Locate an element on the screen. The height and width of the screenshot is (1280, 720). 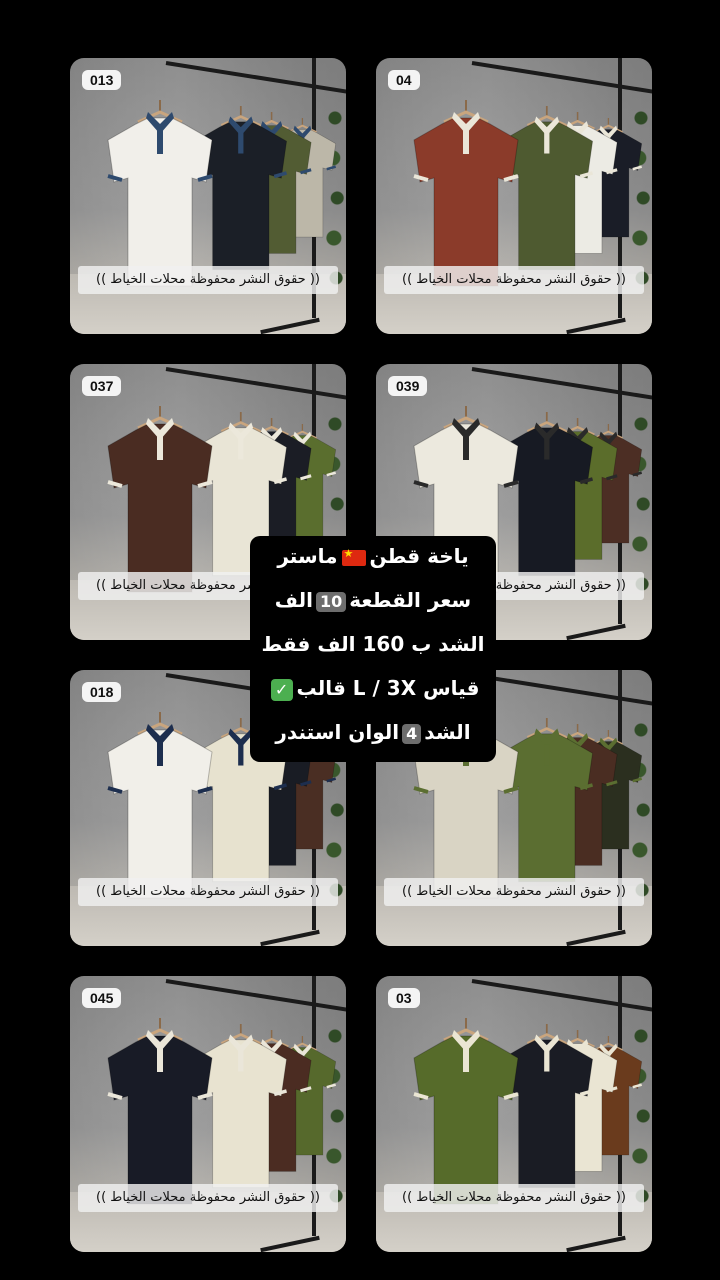
check-mark-icon: ✓ is located at coordinates (281, 689).